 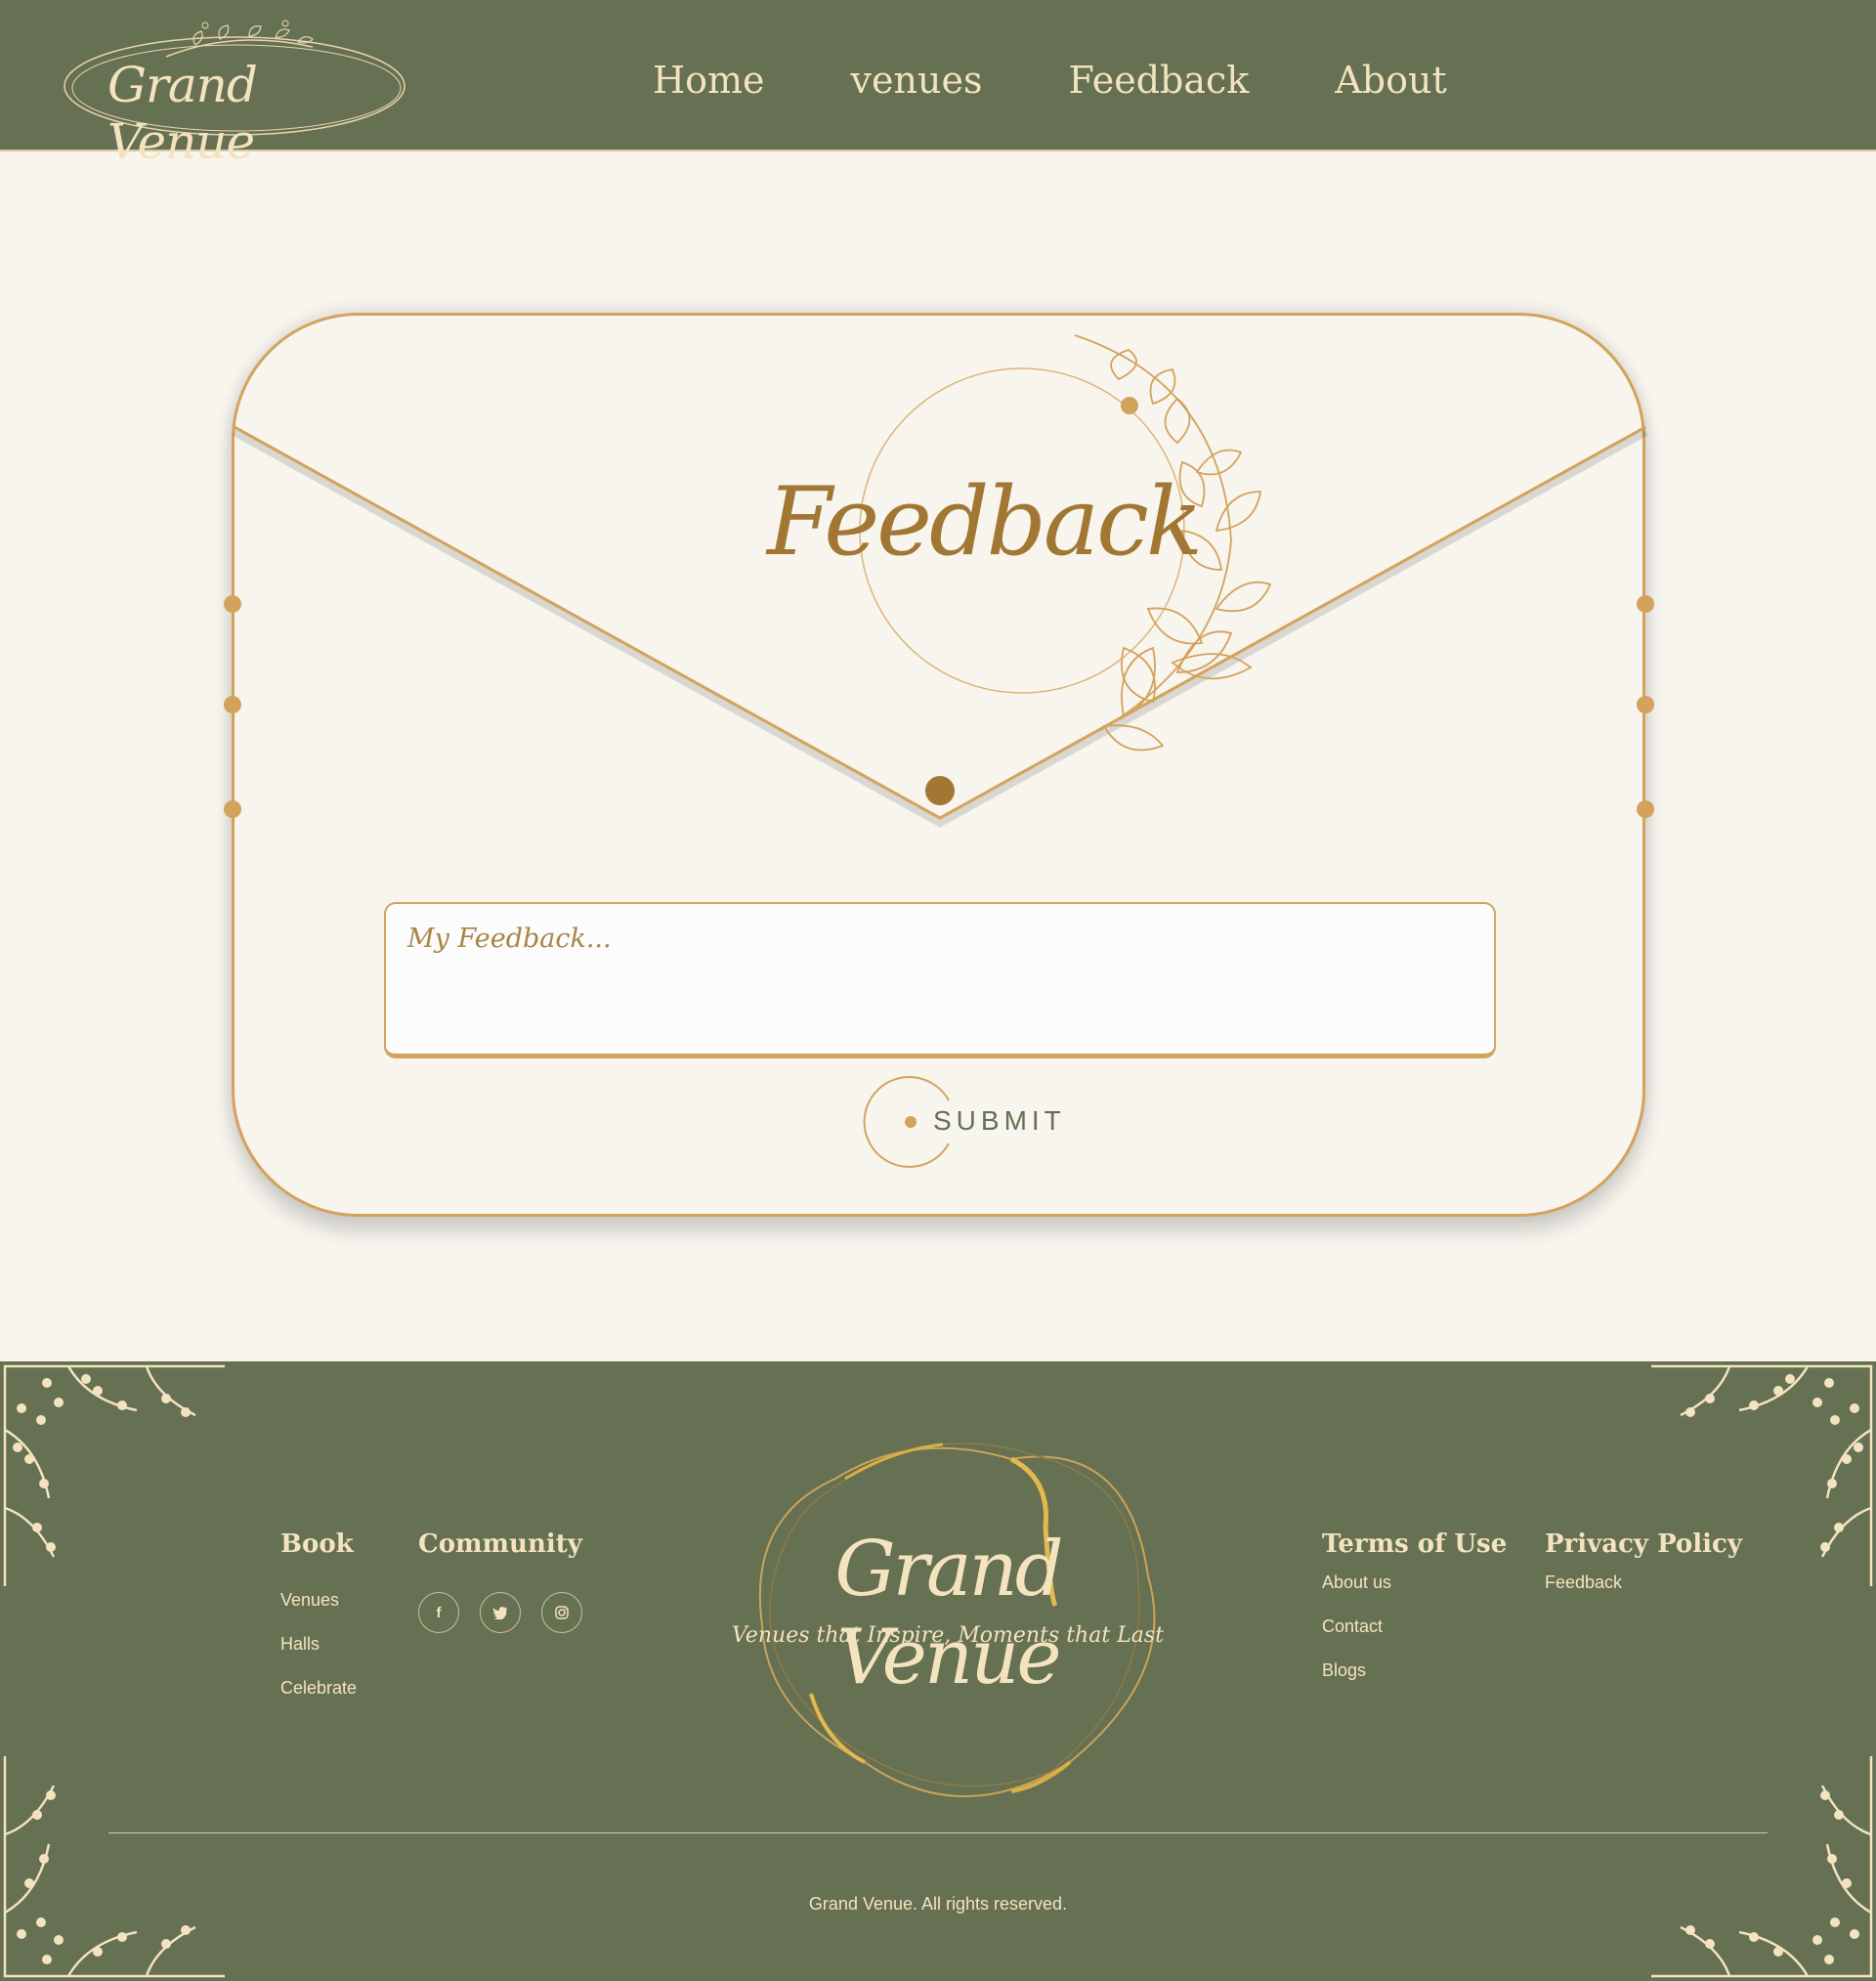 I want to click on nav-venues: venues, so click(x=917, y=80).